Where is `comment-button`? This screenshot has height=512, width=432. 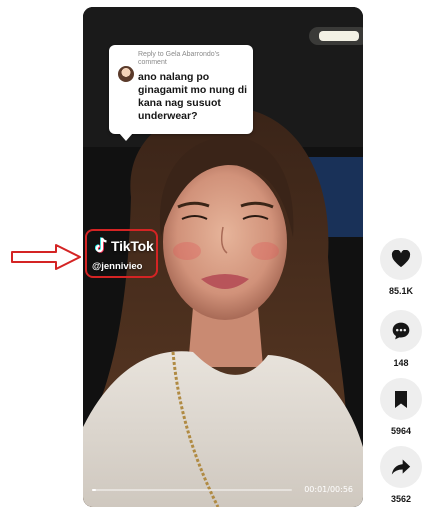 comment-button is located at coordinates (401, 331).